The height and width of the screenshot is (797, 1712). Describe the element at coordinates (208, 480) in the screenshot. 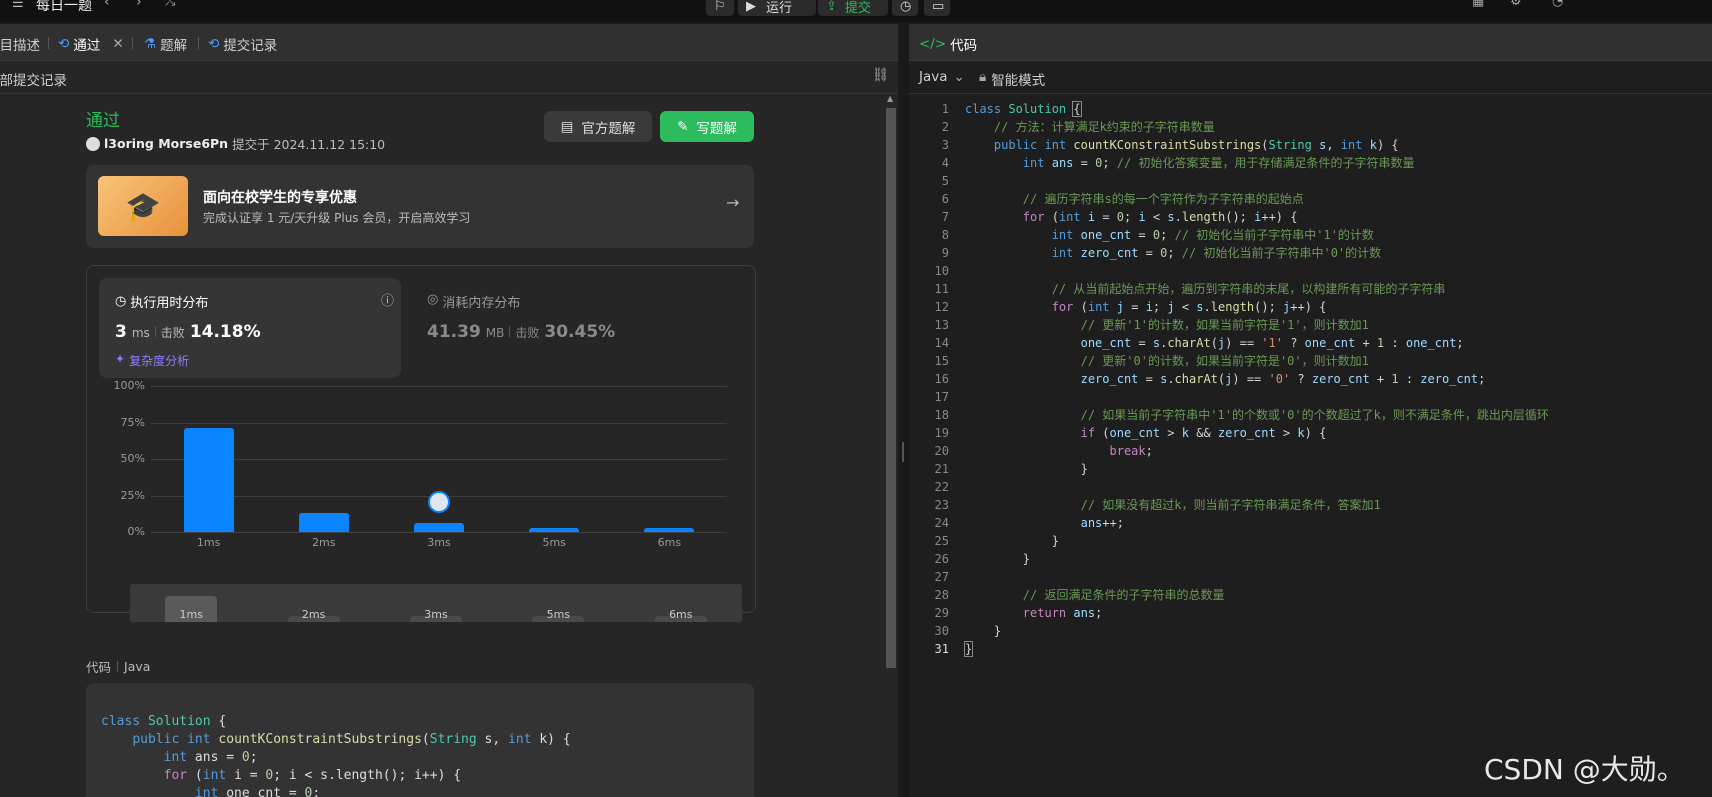

I see `bar-1ms` at that location.